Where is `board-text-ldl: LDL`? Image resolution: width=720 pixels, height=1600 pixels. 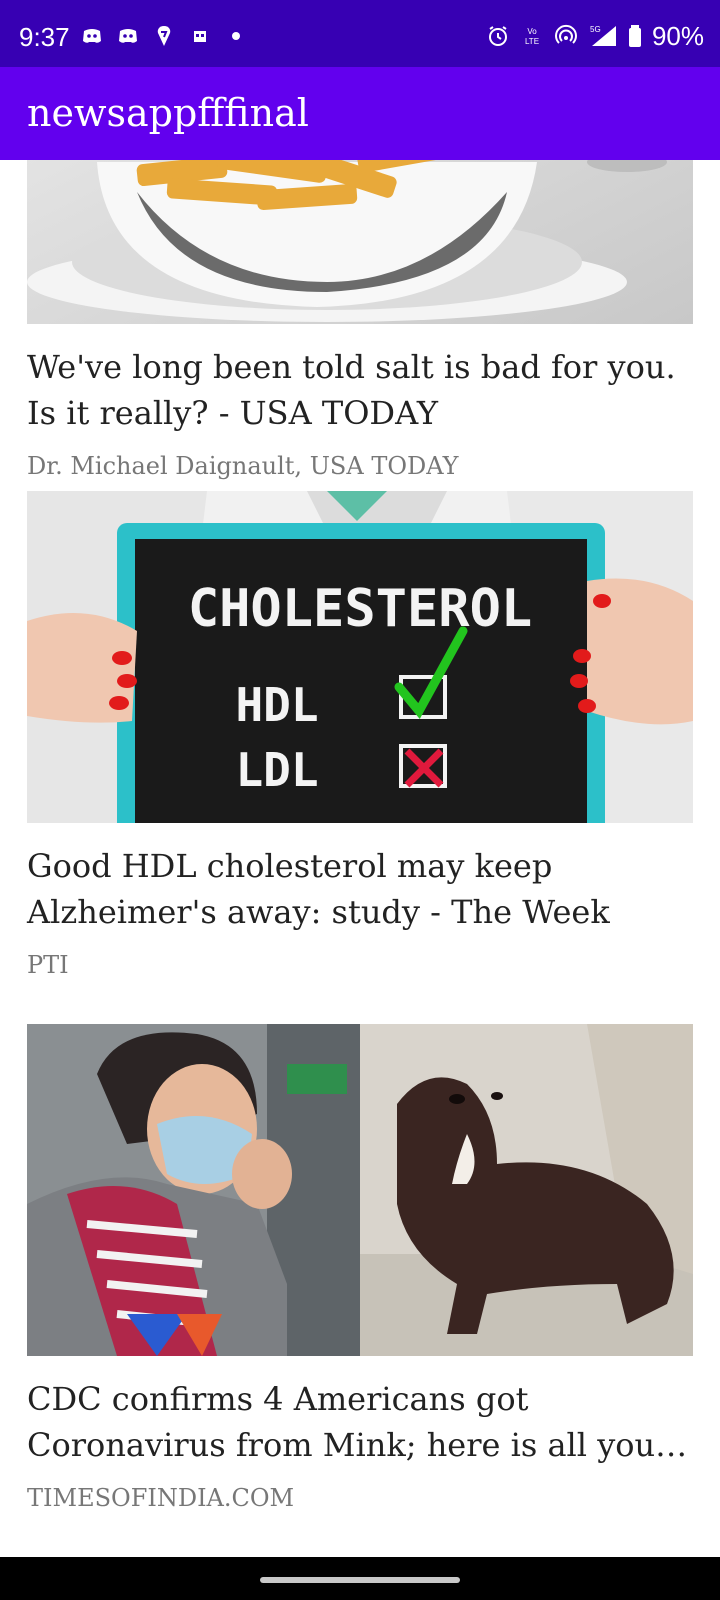
board-text-ldl: LDL is located at coordinates (276, 770).